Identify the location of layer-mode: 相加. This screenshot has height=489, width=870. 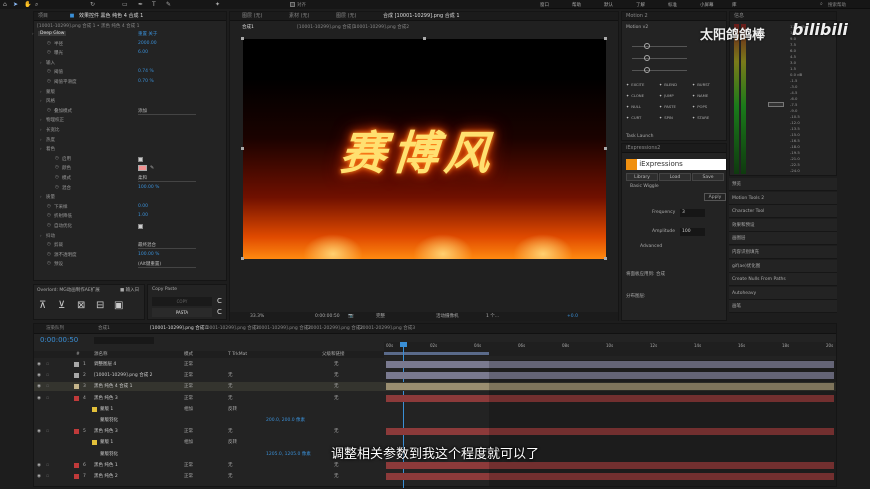
(188, 409).